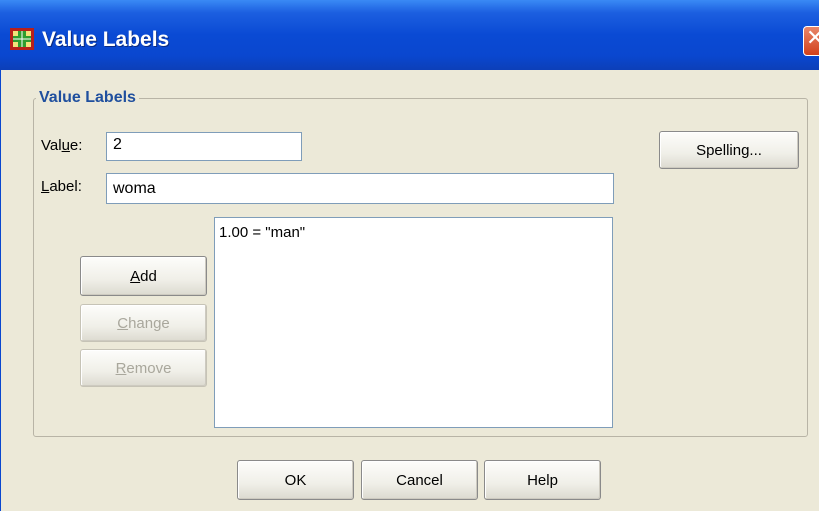 The height and width of the screenshot is (511, 819). Describe the element at coordinates (22, 39) in the screenshot. I see `spss-data-icon` at that location.